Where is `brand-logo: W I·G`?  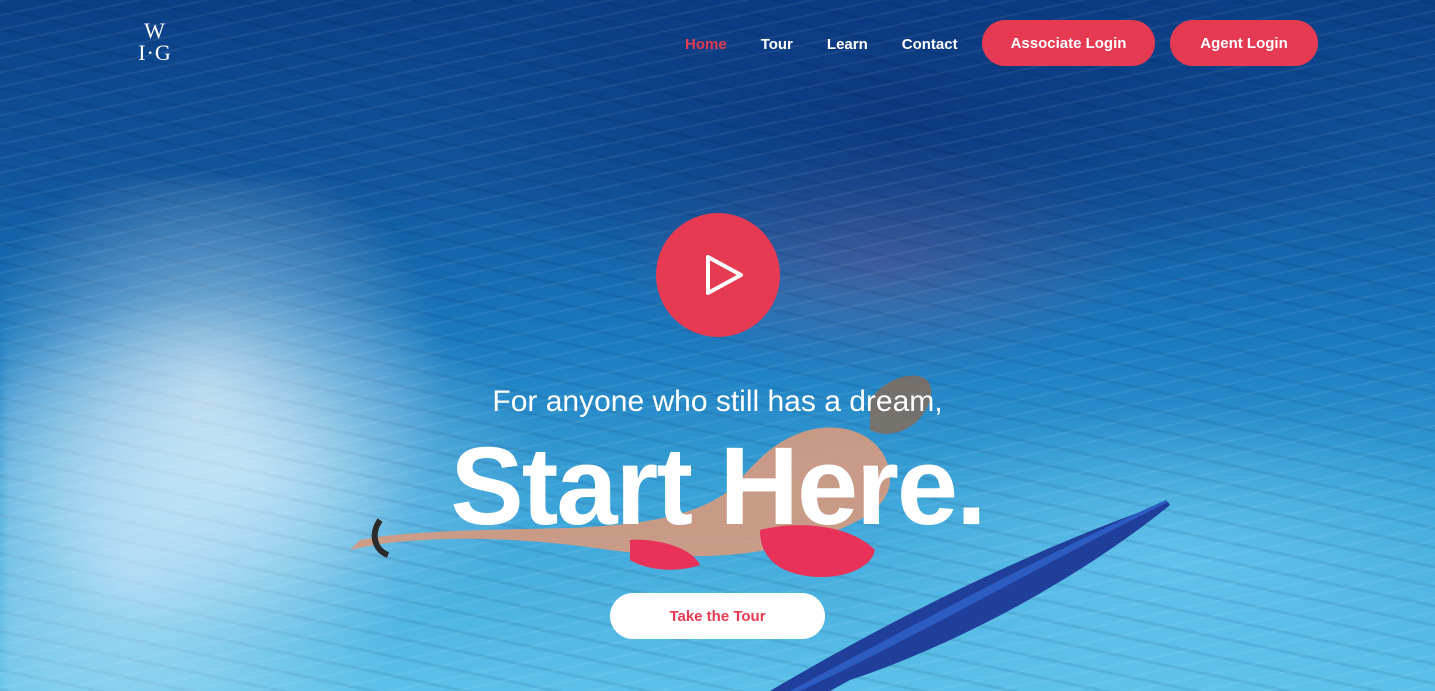
brand-logo: W I·G is located at coordinates (155, 45).